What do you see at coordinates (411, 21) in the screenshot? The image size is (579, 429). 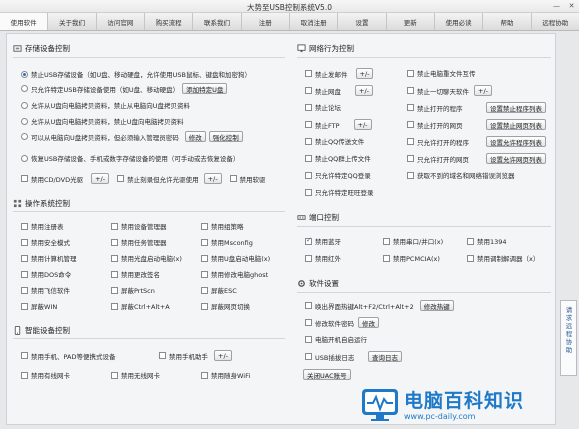 I see `tab-update: 更新` at bounding box center [411, 21].